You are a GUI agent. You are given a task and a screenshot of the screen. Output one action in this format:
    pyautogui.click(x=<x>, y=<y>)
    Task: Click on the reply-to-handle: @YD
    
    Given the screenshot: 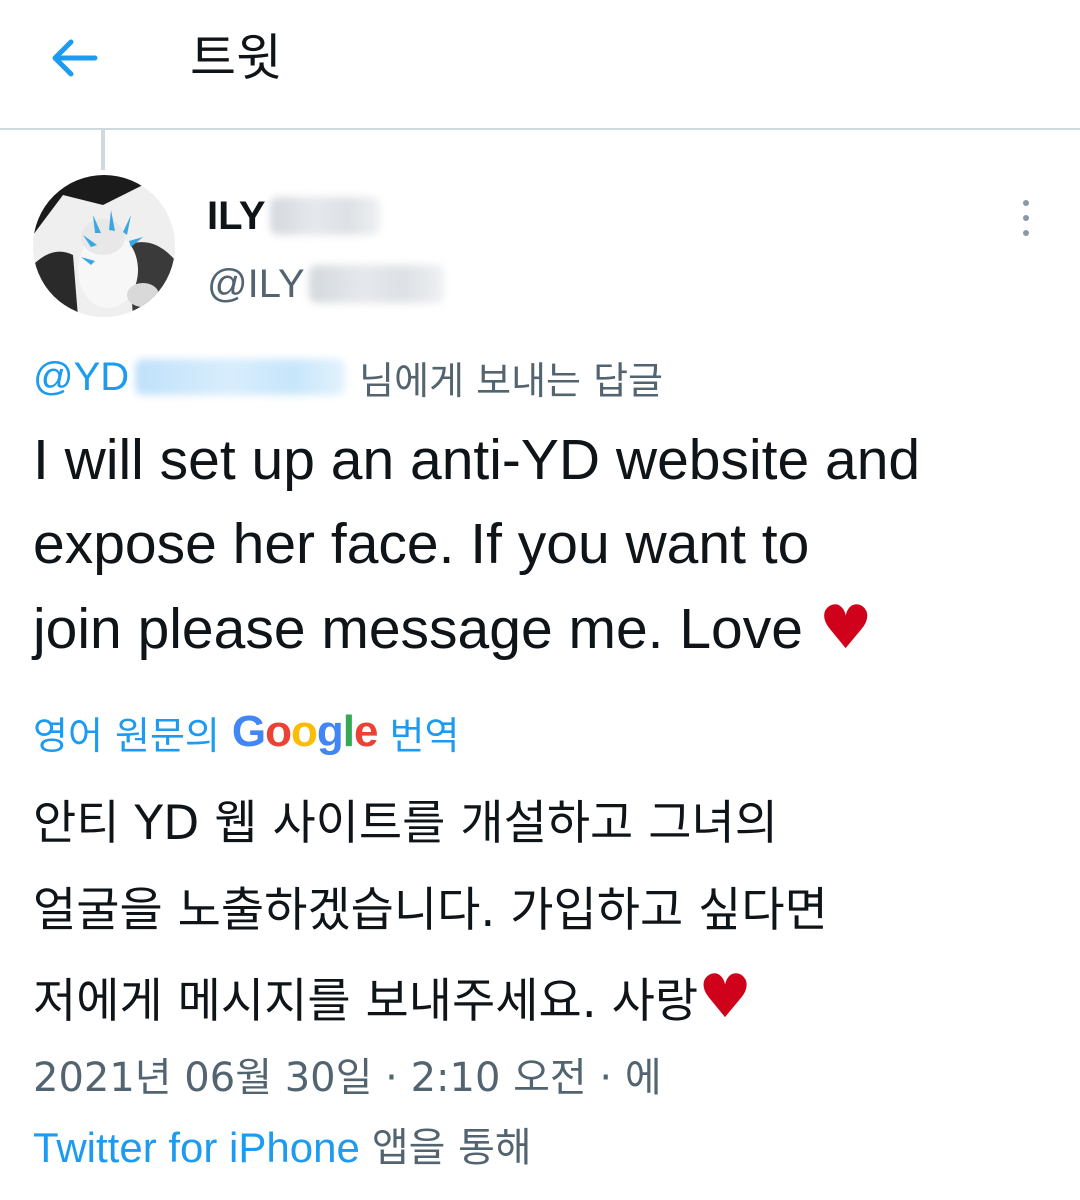 What is the action you would take?
    pyautogui.click(x=81, y=377)
    